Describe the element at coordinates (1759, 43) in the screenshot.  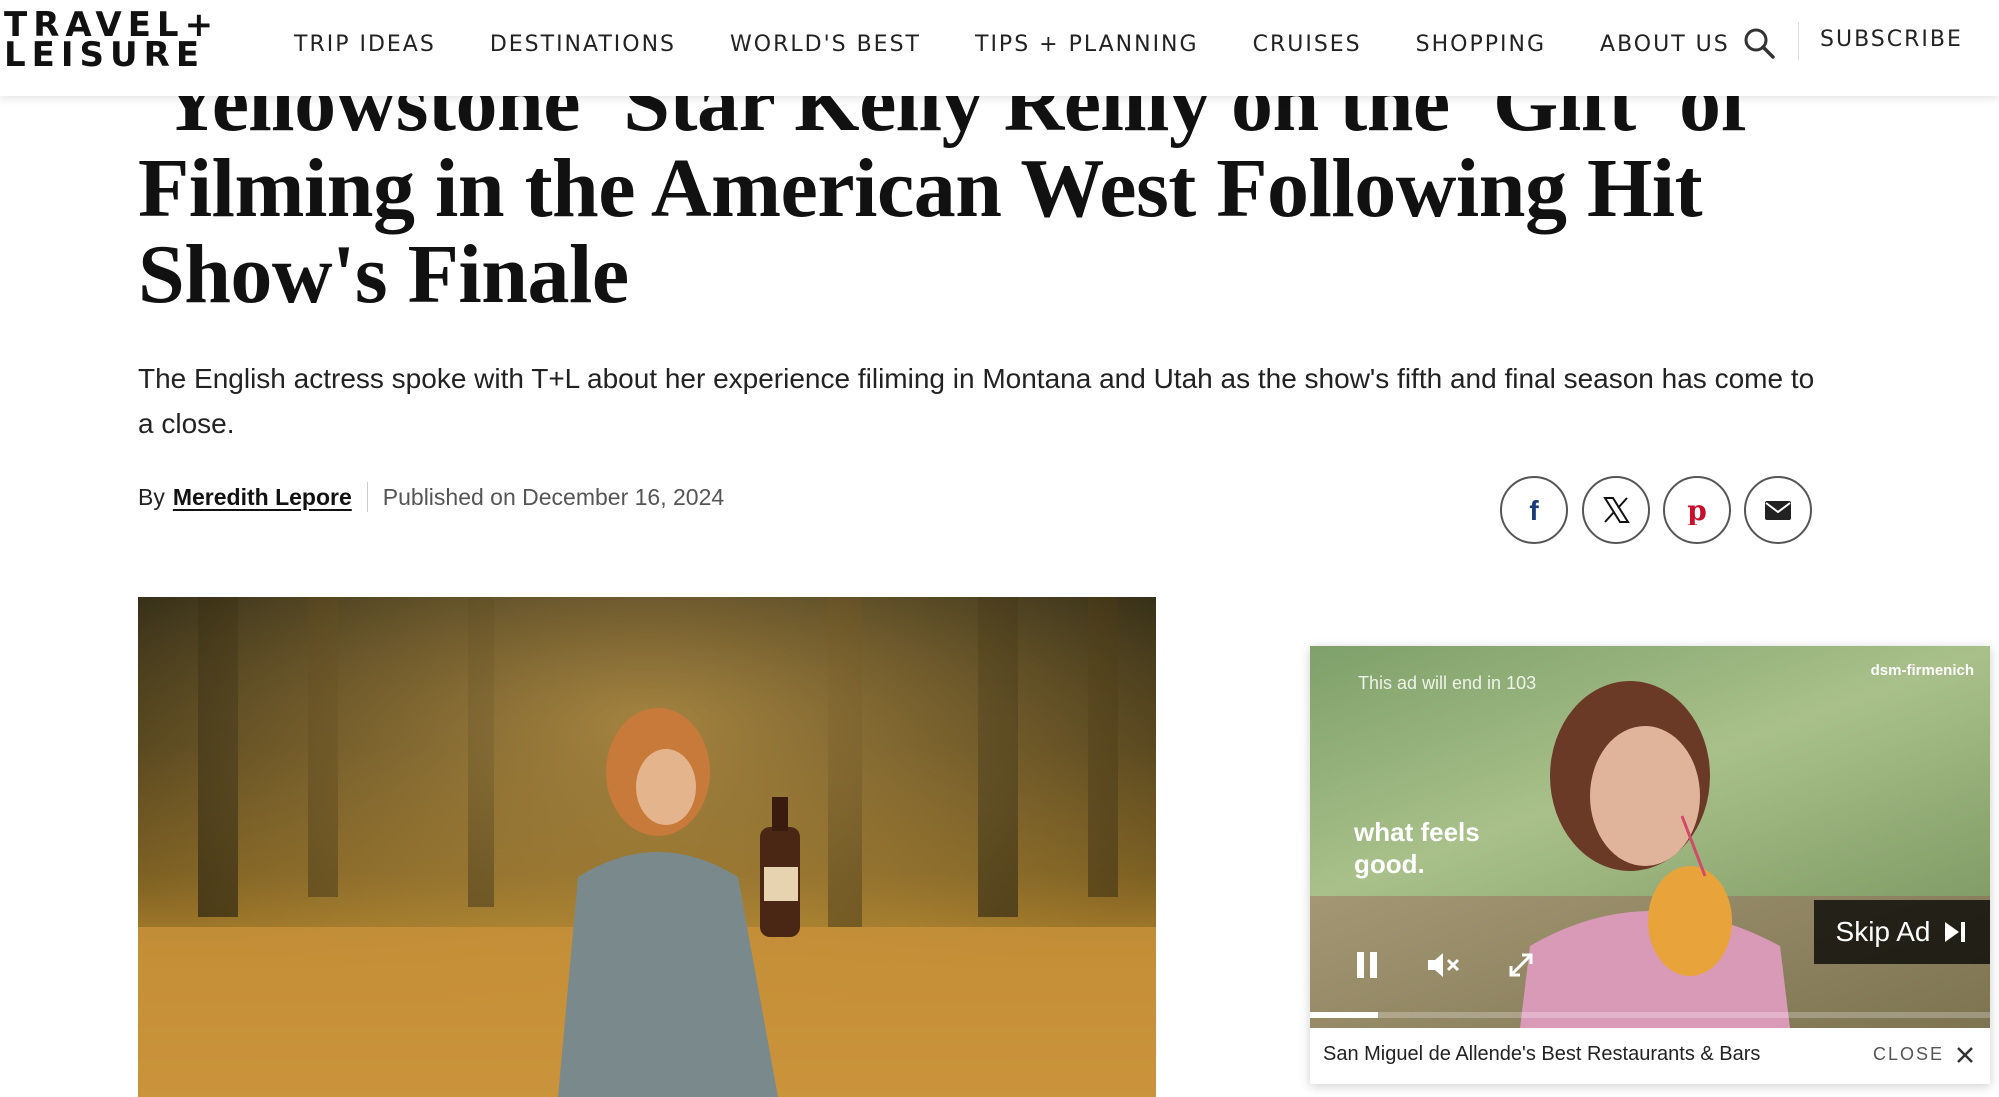
I see `search-icon` at that location.